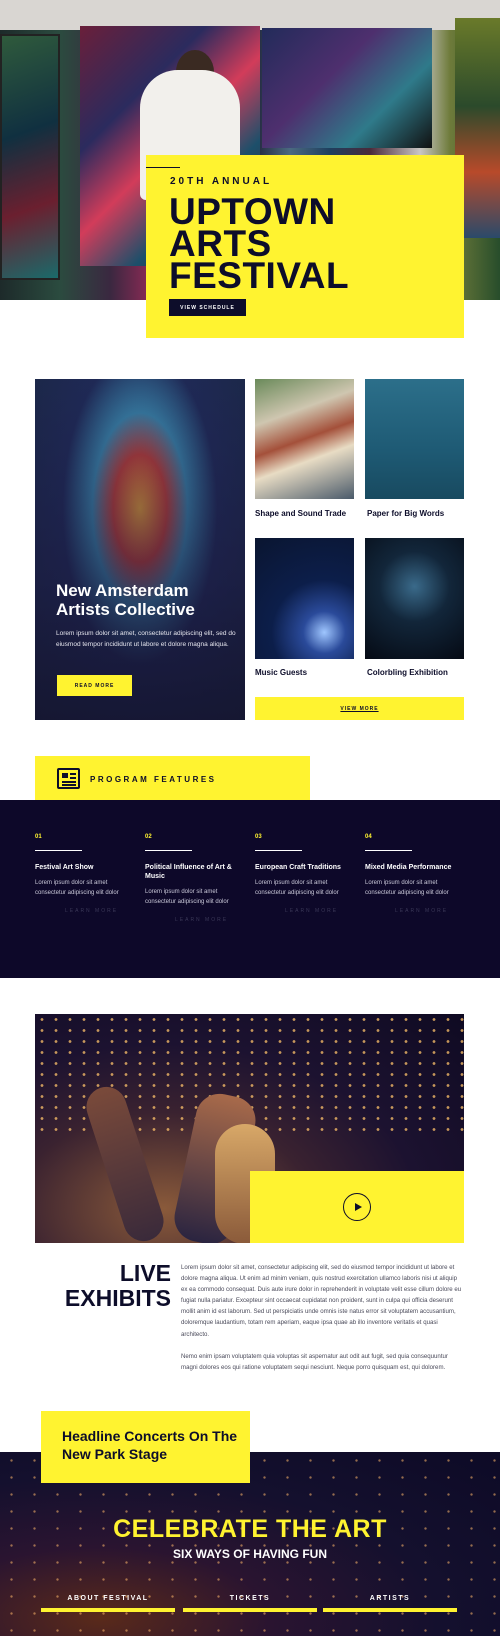 The image size is (500, 1636). I want to click on hero-artwork-right, so click(347, 88).